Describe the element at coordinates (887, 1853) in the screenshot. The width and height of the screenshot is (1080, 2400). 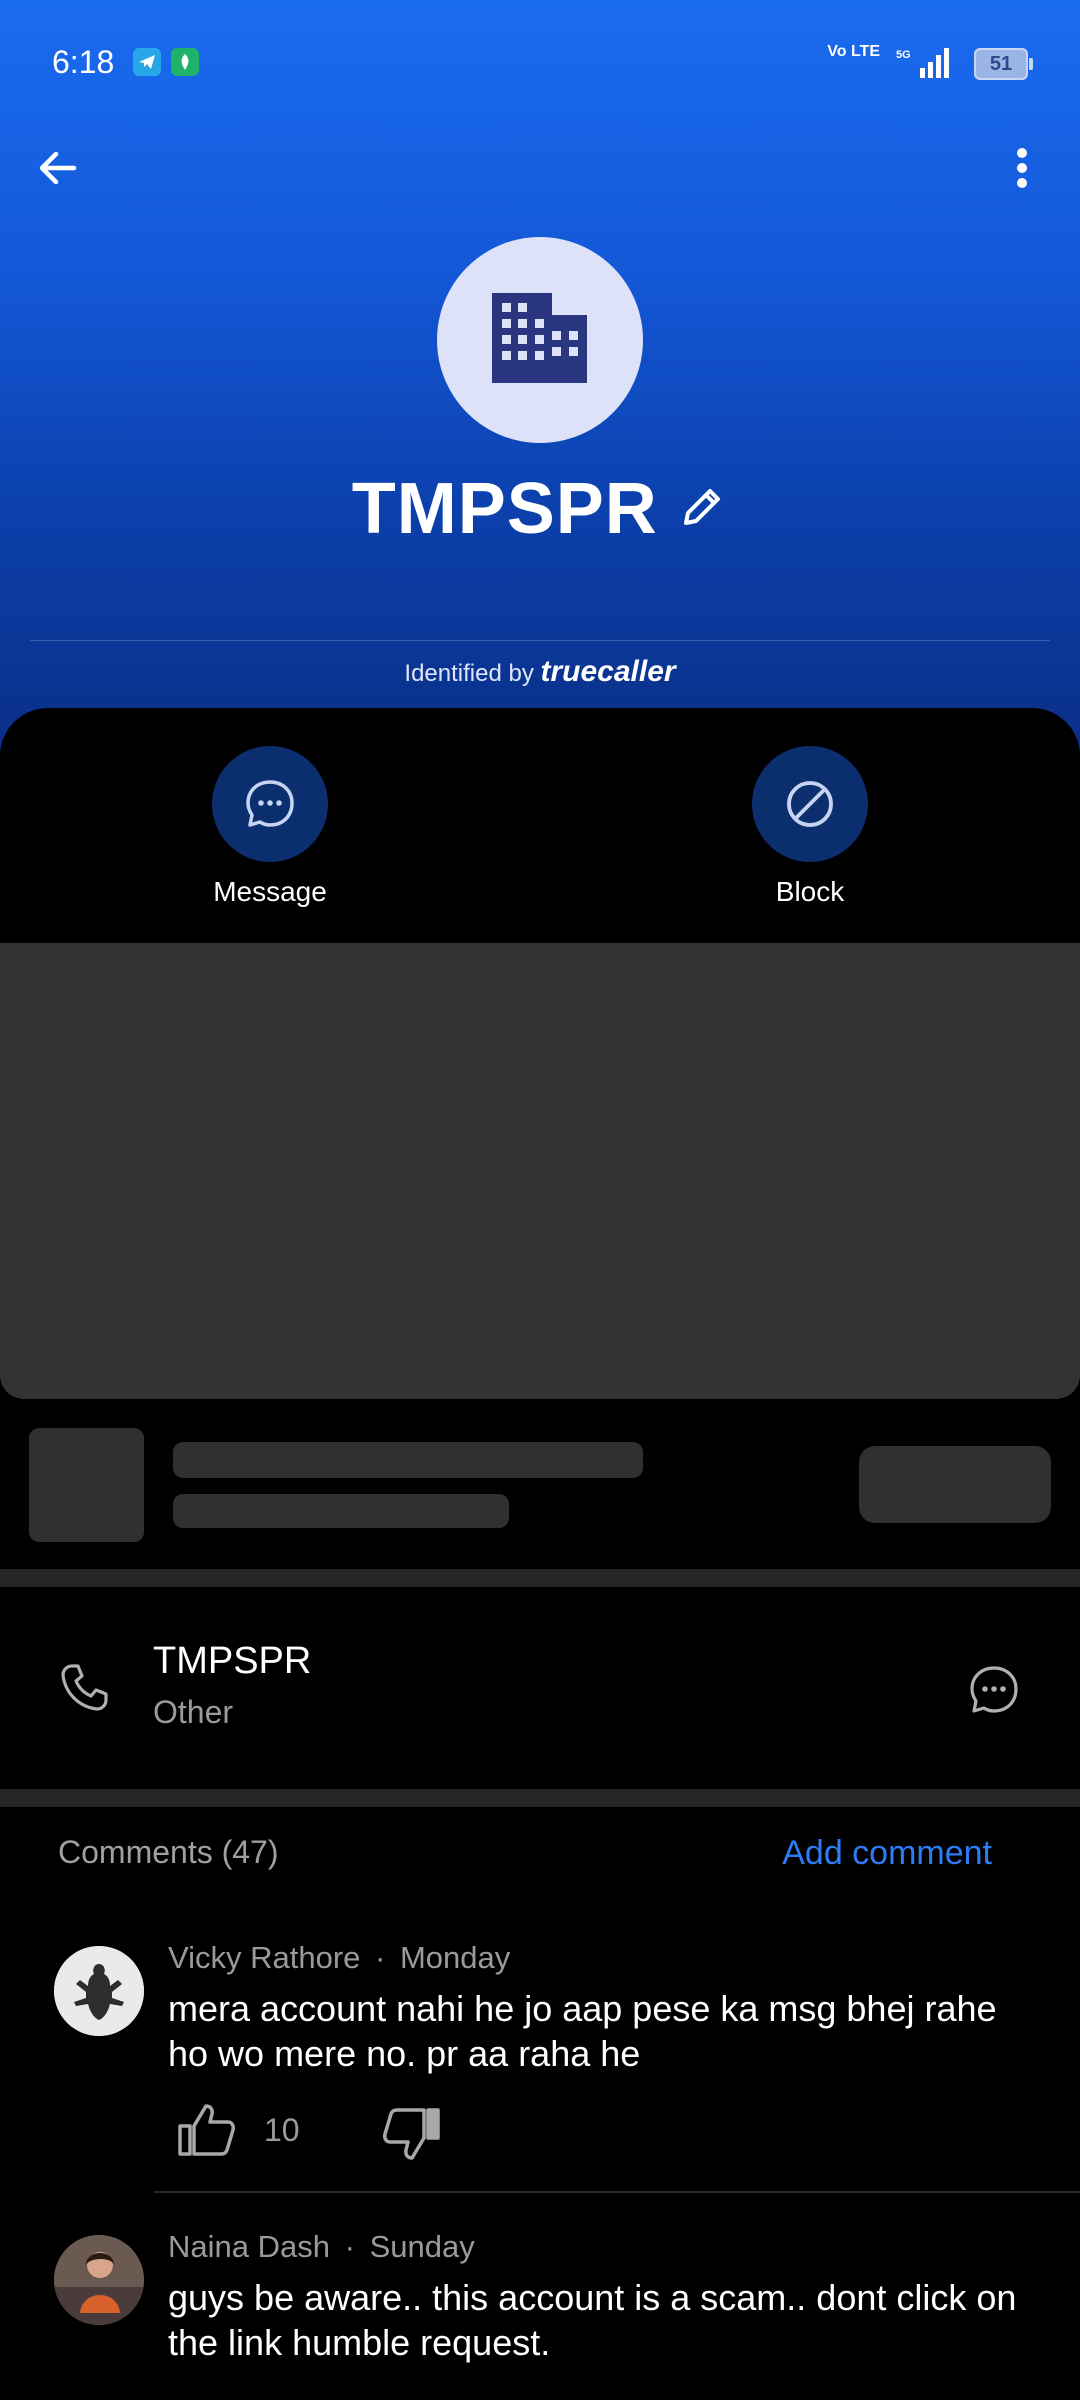
I see `add-comment-button: Add comment` at that location.